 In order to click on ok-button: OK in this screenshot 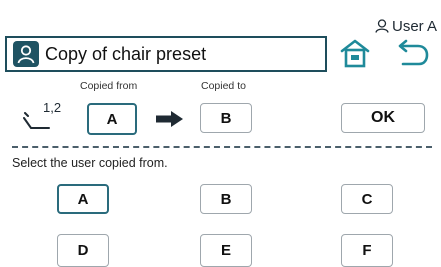, I will do `click(383, 118)`.